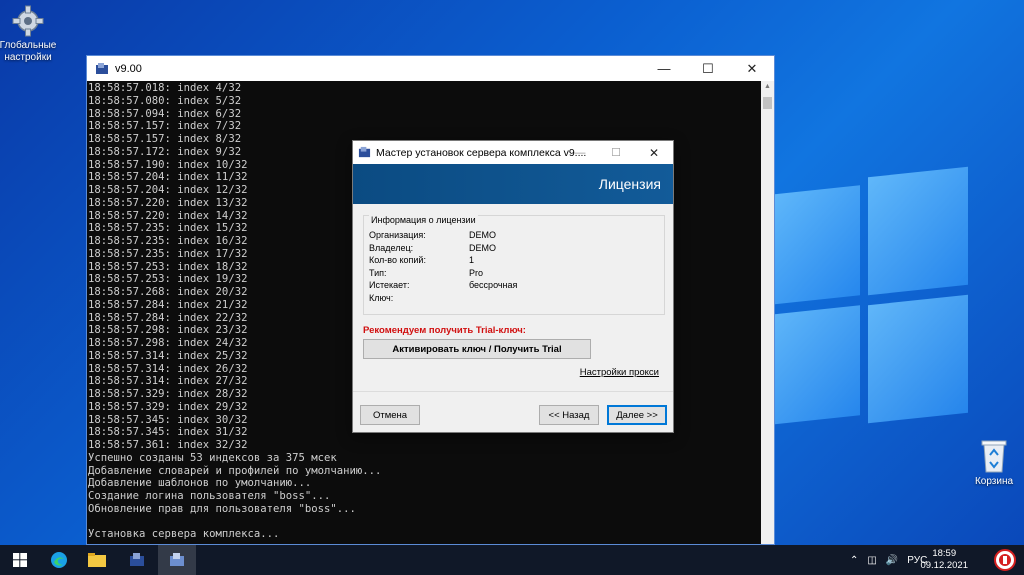  I want to click on console-line: 18:58:57.018: index 4/32, so click(165, 88).